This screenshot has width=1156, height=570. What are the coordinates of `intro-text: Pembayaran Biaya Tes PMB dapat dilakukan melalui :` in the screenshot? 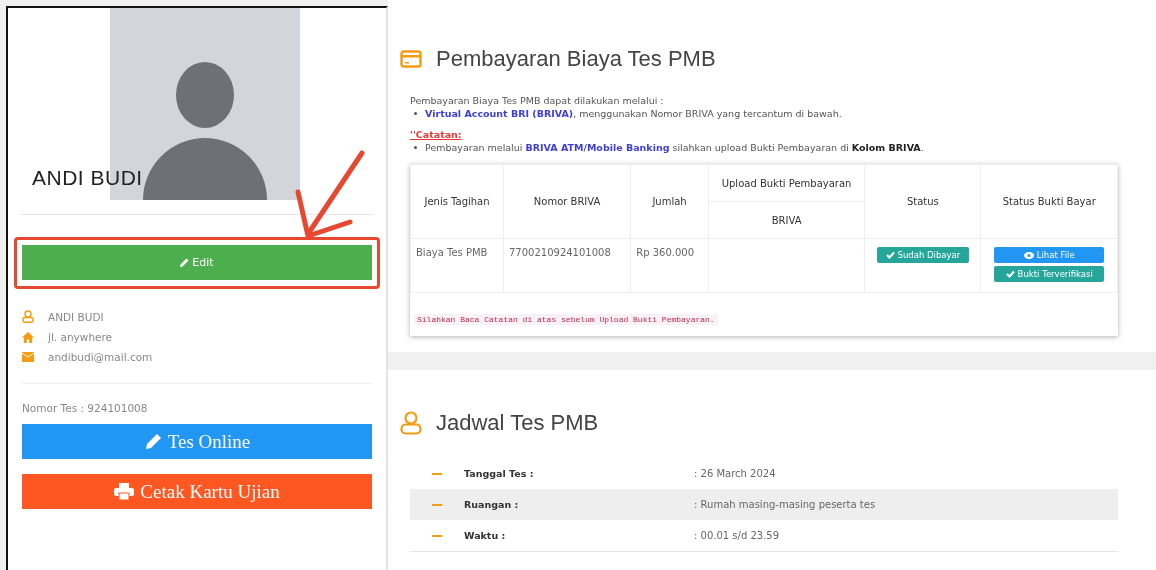 It's located at (537, 100).